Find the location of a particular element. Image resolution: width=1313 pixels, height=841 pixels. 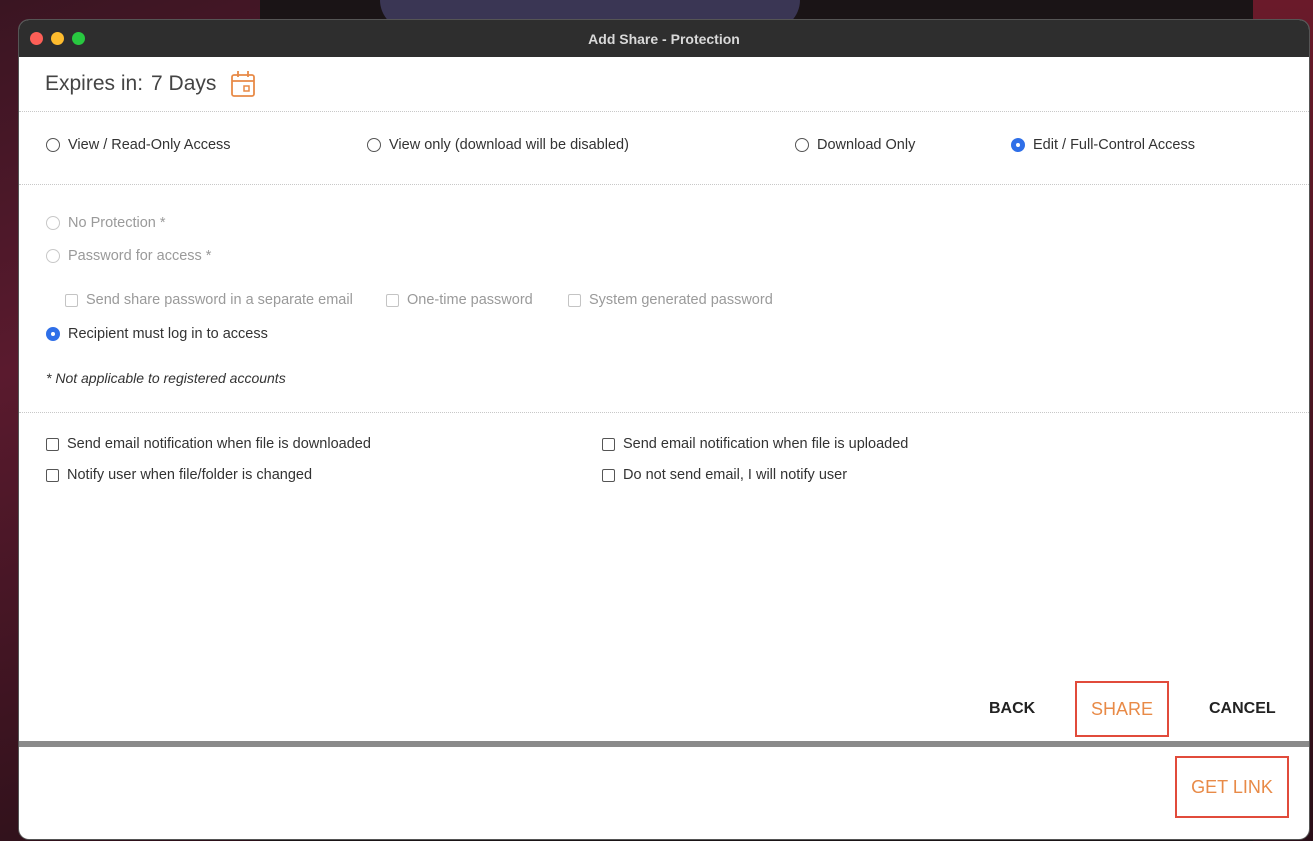

access-download-only: Download Only is located at coordinates (855, 145).